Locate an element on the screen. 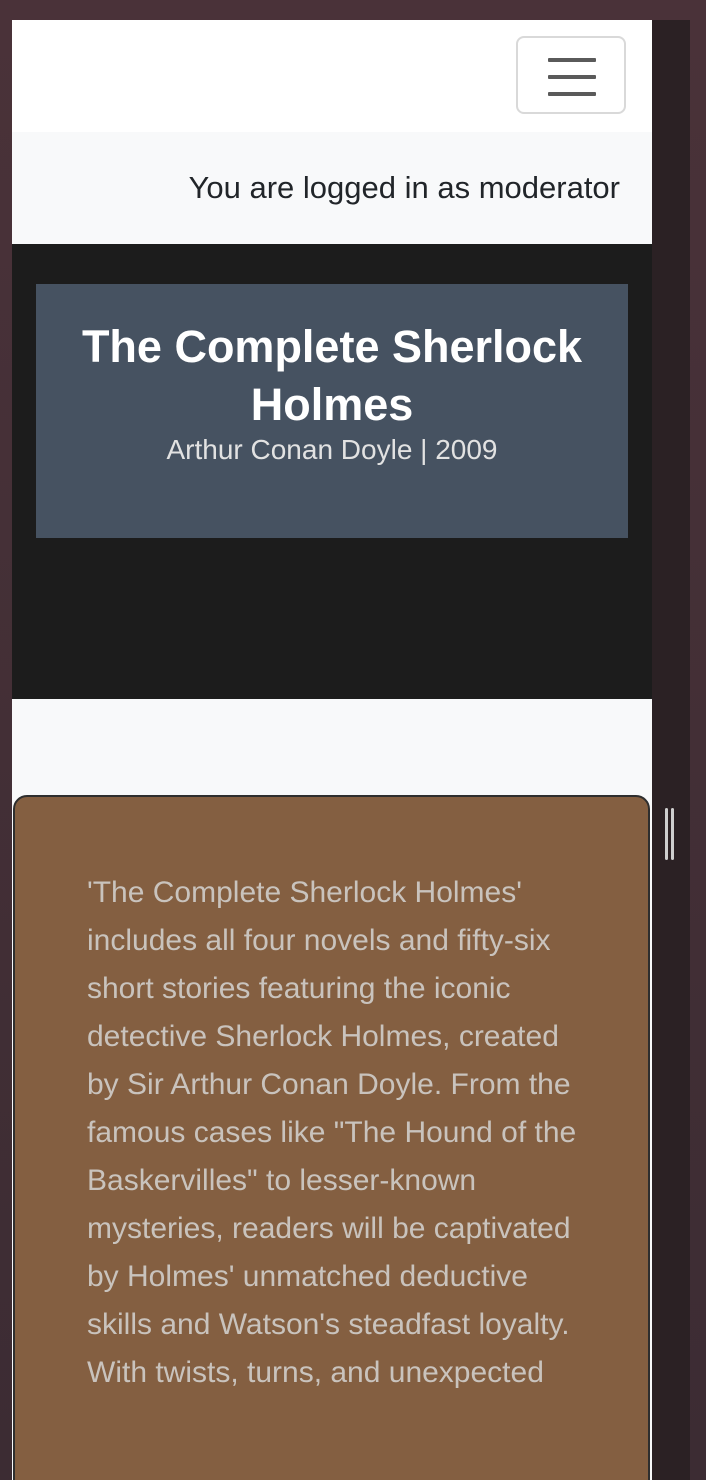  section-spacer is located at coordinates (332, 747).